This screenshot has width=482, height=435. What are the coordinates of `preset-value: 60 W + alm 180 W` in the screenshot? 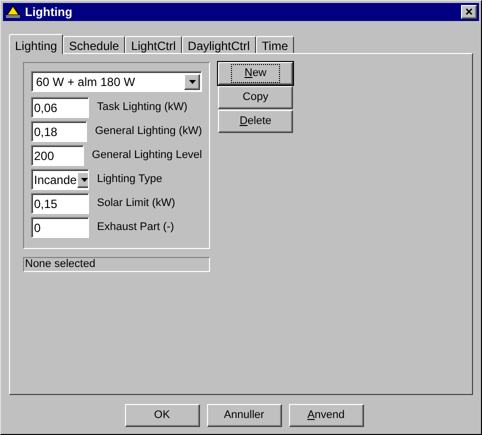 It's located at (86, 82).